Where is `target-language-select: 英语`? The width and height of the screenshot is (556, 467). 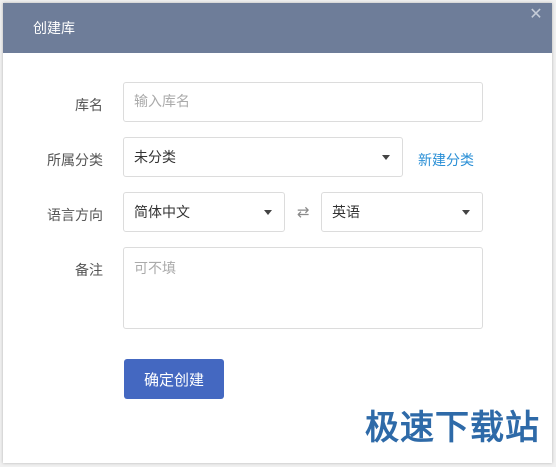
target-language-select: 英语 is located at coordinates (402, 212).